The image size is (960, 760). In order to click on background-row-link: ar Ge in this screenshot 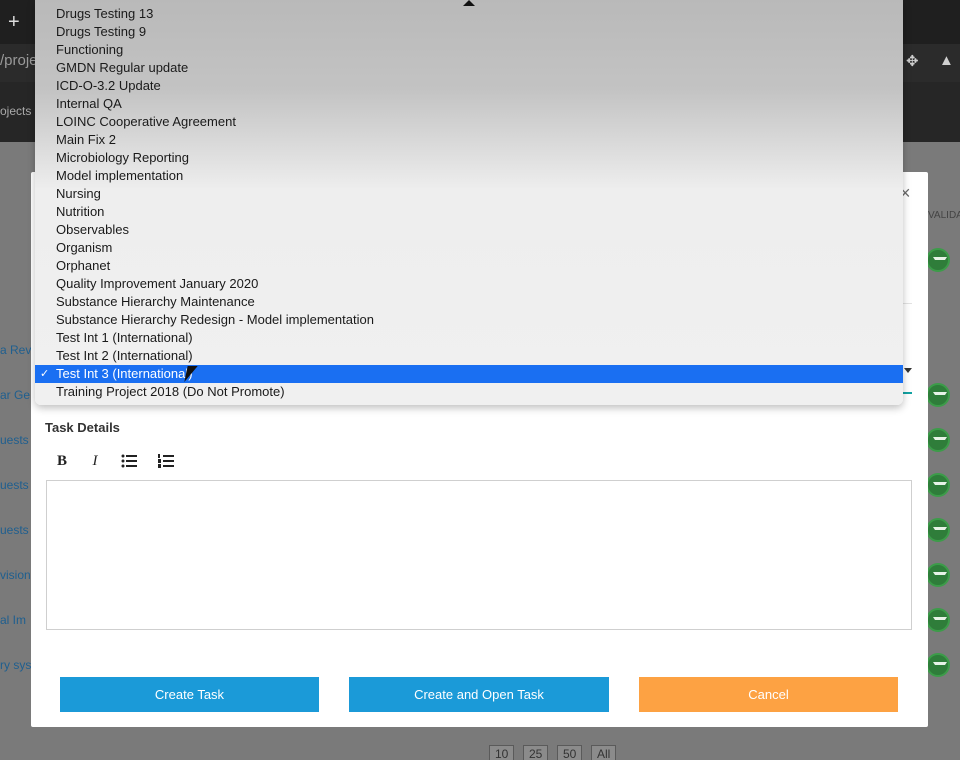, I will do `click(15, 395)`.